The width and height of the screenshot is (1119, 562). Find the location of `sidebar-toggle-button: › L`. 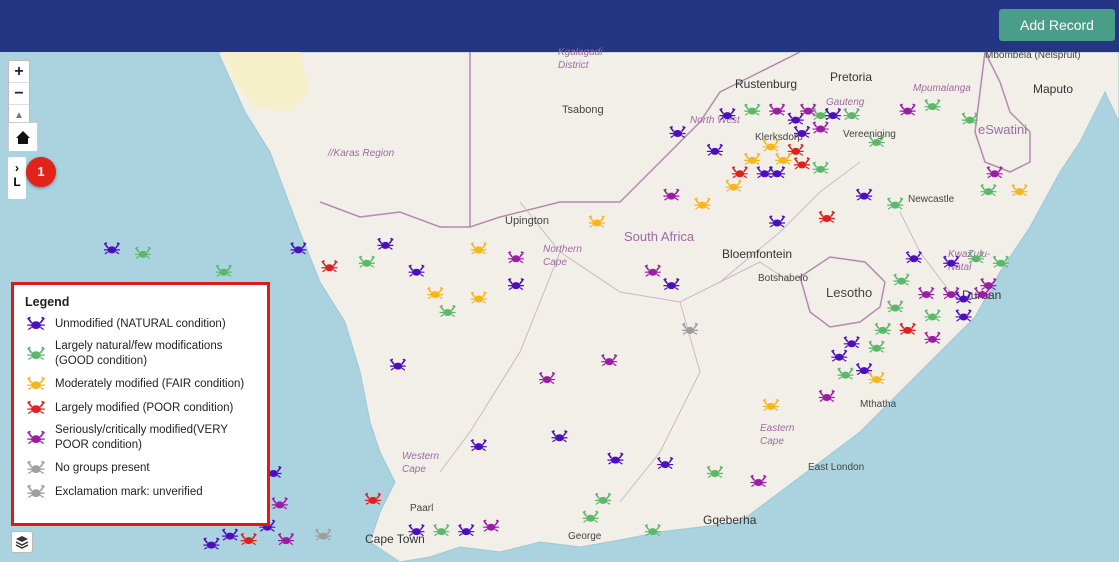

sidebar-toggle-button: › L is located at coordinates (17, 178).